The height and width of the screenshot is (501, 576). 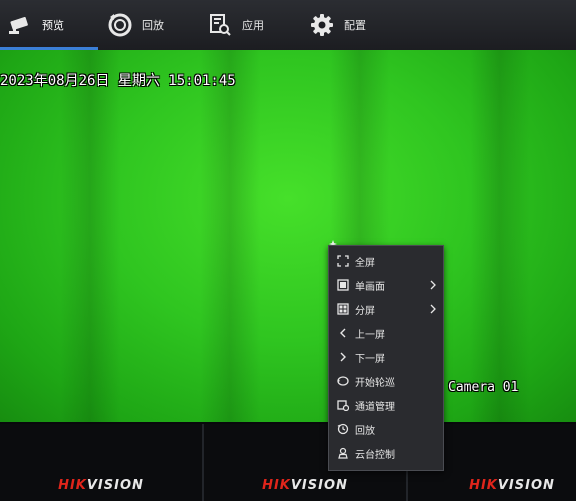 I want to click on menu-item-split-view: 分屏, so click(x=386, y=309).